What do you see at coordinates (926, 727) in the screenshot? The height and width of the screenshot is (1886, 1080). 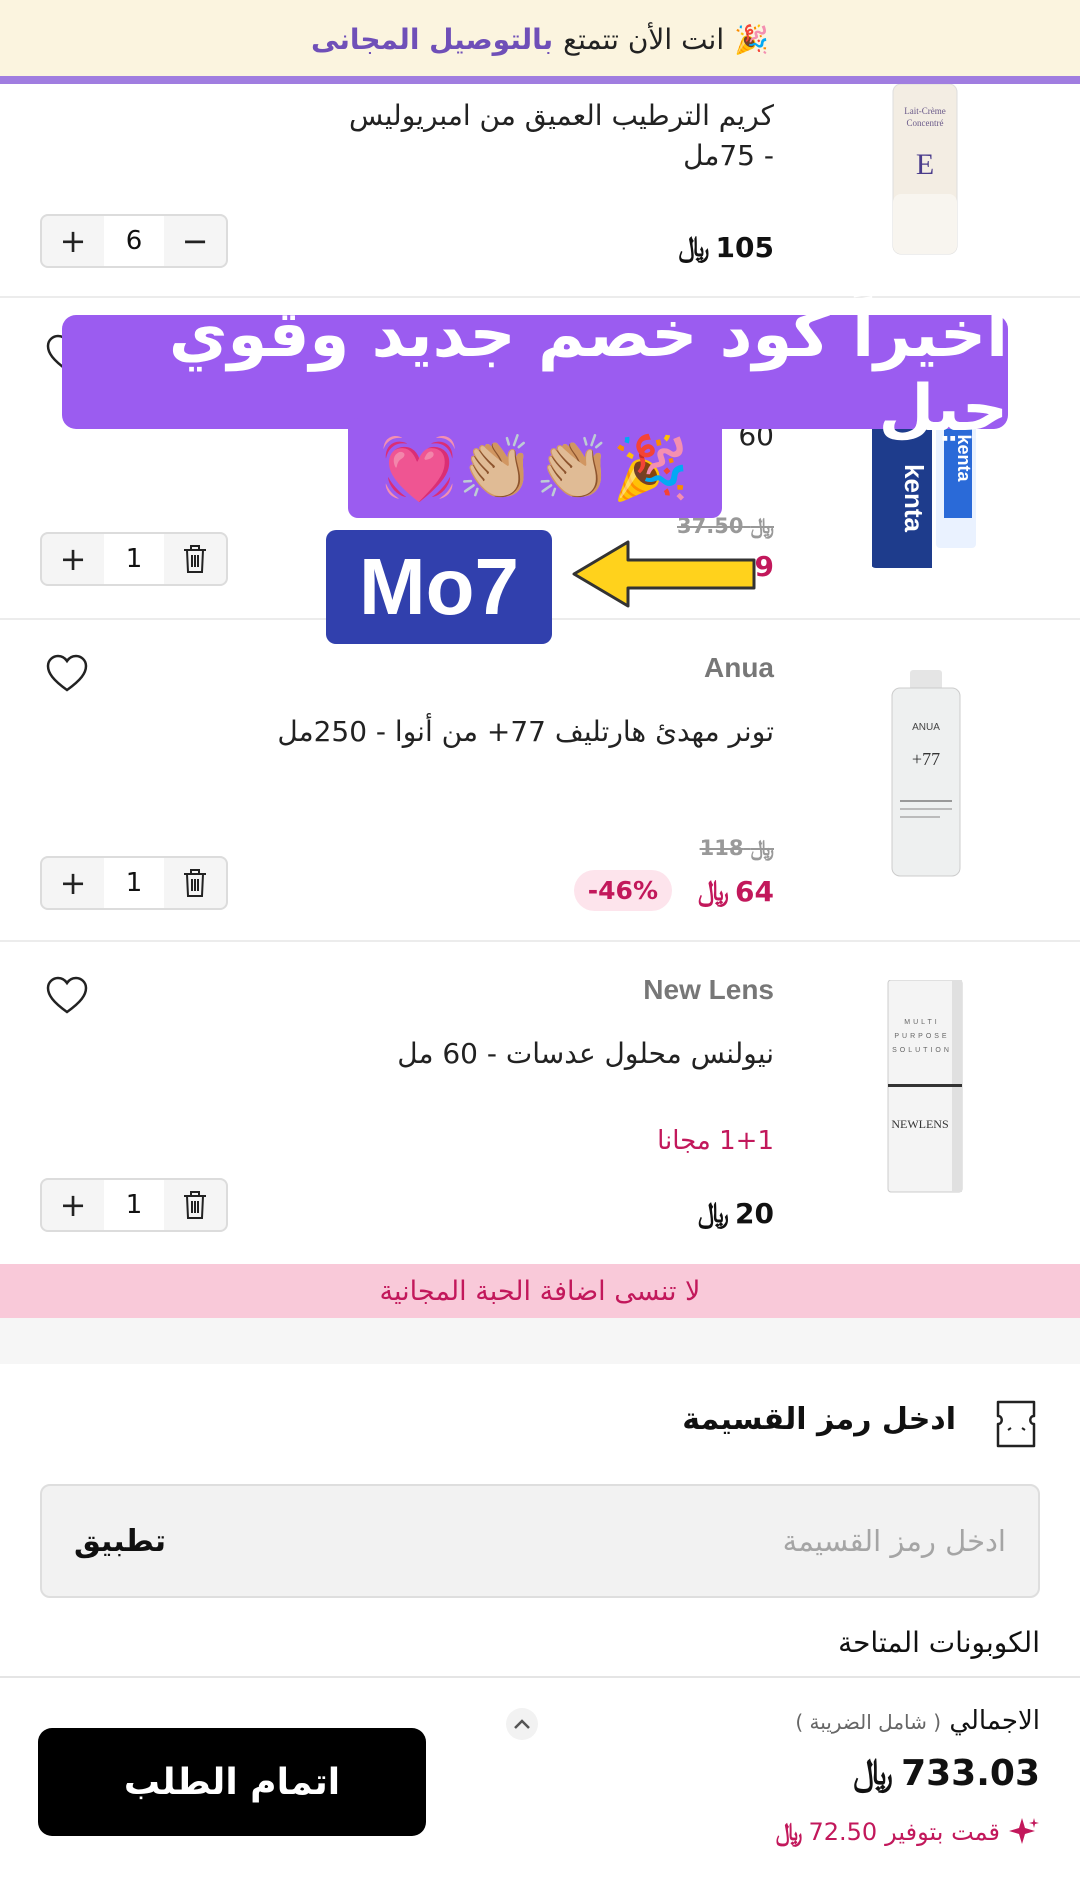 I see `svg-text: ANUA` at bounding box center [926, 727].